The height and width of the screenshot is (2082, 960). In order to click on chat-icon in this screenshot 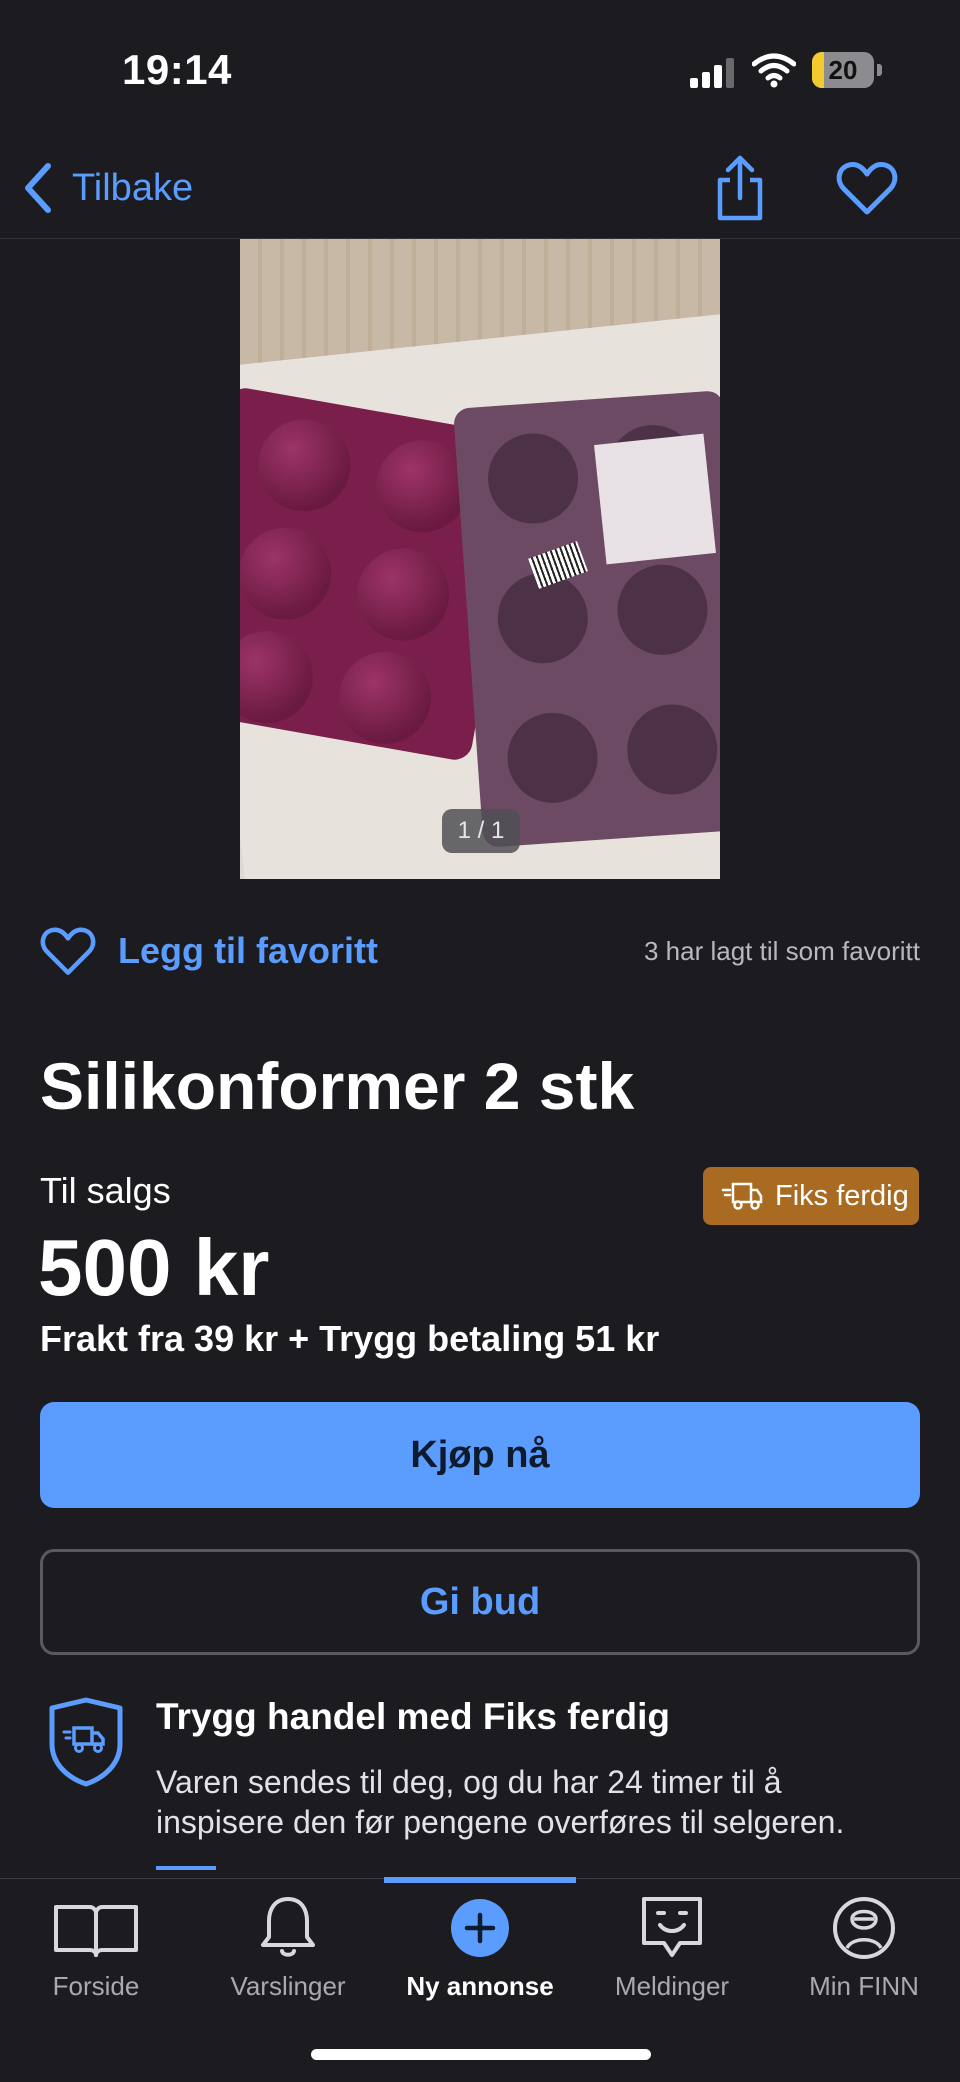, I will do `click(672, 1927)`.